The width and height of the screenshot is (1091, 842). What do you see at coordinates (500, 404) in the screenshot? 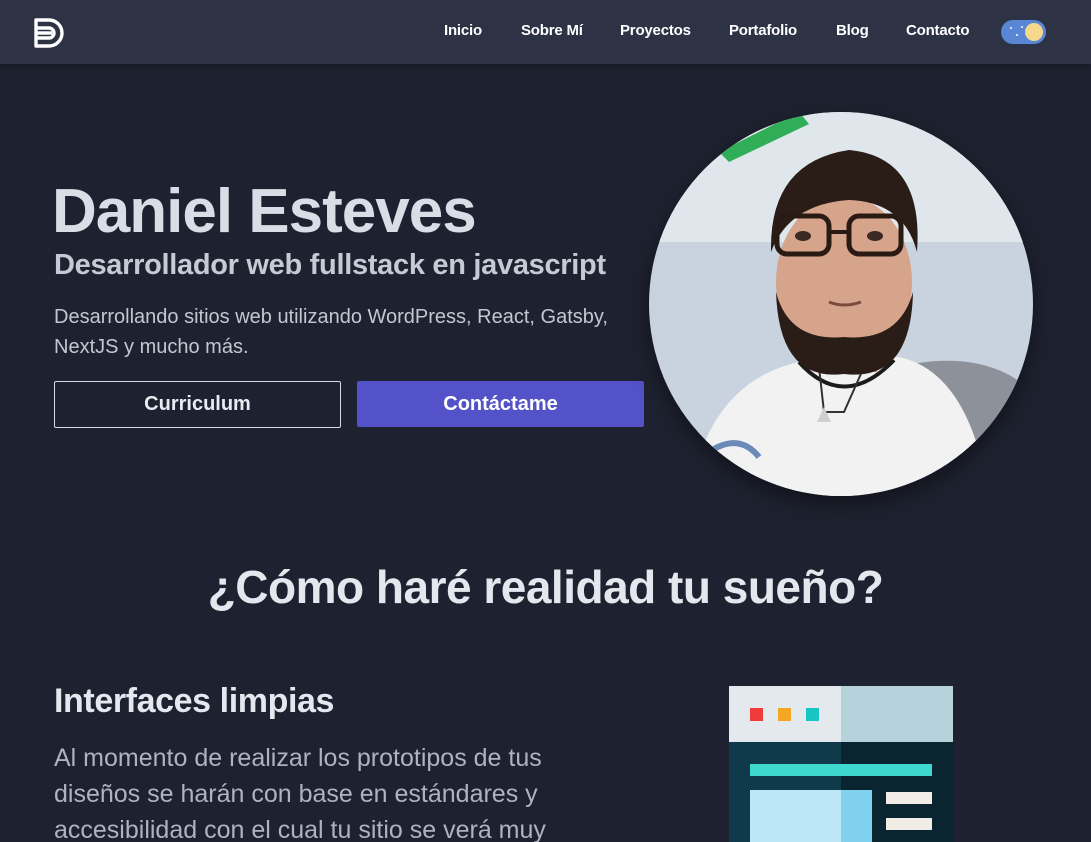
I see `contact-button: Contáctame` at bounding box center [500, 404].